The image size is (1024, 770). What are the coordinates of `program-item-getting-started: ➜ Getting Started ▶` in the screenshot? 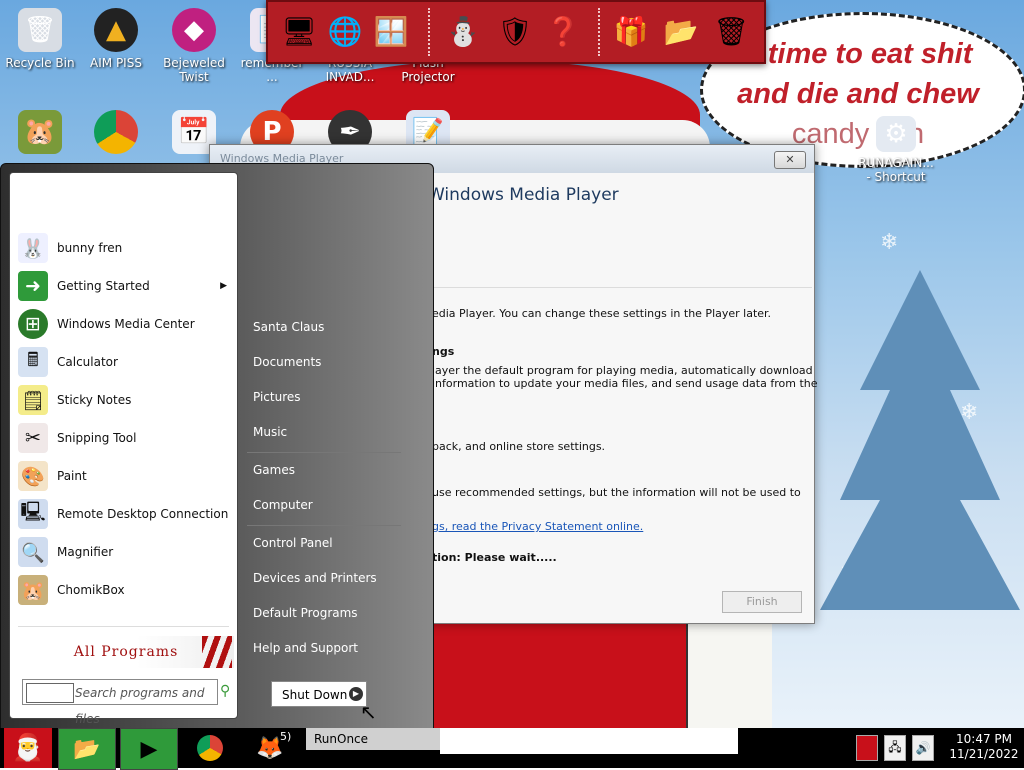 It's located at (125, 286).